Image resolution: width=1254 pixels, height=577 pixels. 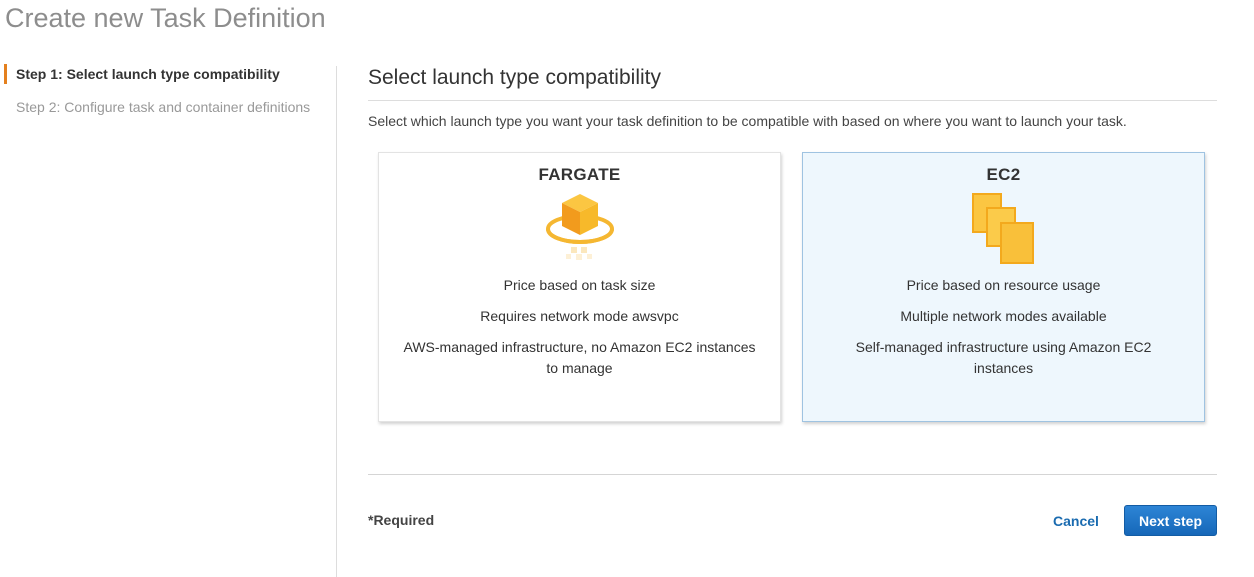 What do you see at coordinates (165, 18) in the screenshot?
I see `page-title: Create new Task Definition` at bounding box center [165, 18].